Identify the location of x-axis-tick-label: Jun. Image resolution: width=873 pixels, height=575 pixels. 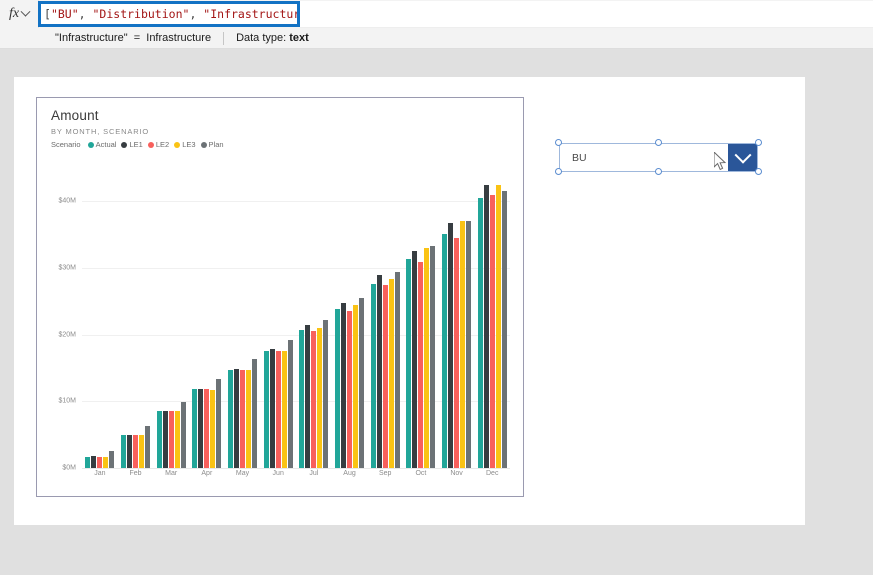
(278, 473).